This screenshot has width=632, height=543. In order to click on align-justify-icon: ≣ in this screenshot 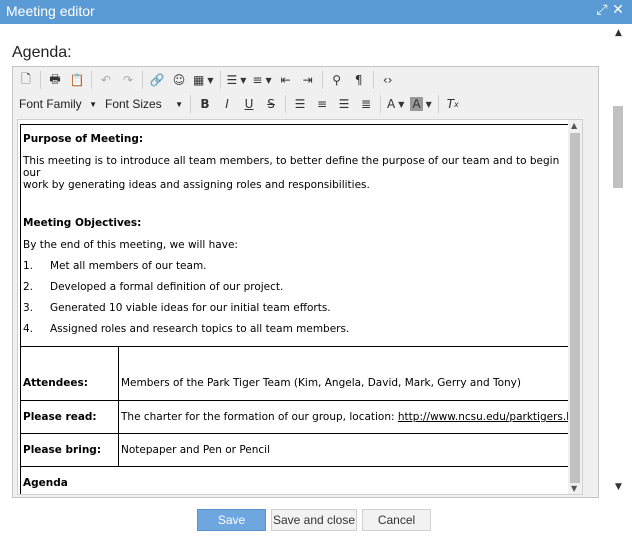, I will do `click(366, 104)`.